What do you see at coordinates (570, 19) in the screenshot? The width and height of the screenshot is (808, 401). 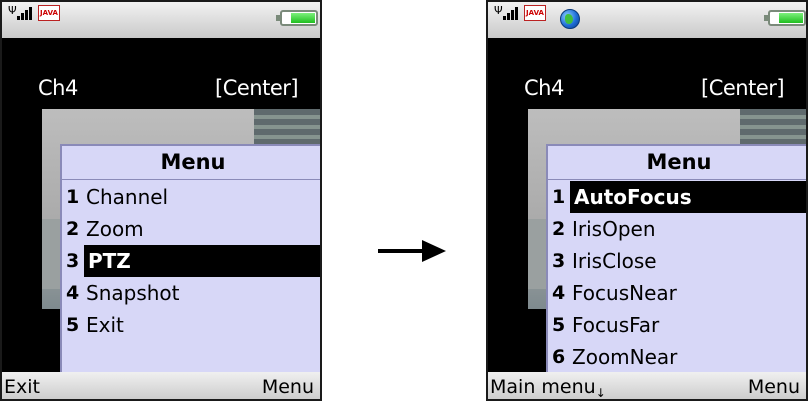 I see `globe-icon` at bounding box center [570, 19].